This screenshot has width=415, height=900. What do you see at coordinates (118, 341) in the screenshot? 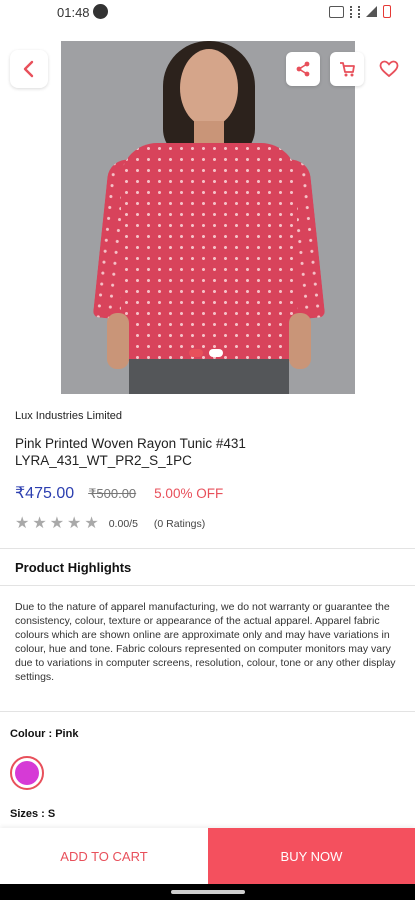
I see `model-hand-left` at bounding box center [118, 341].